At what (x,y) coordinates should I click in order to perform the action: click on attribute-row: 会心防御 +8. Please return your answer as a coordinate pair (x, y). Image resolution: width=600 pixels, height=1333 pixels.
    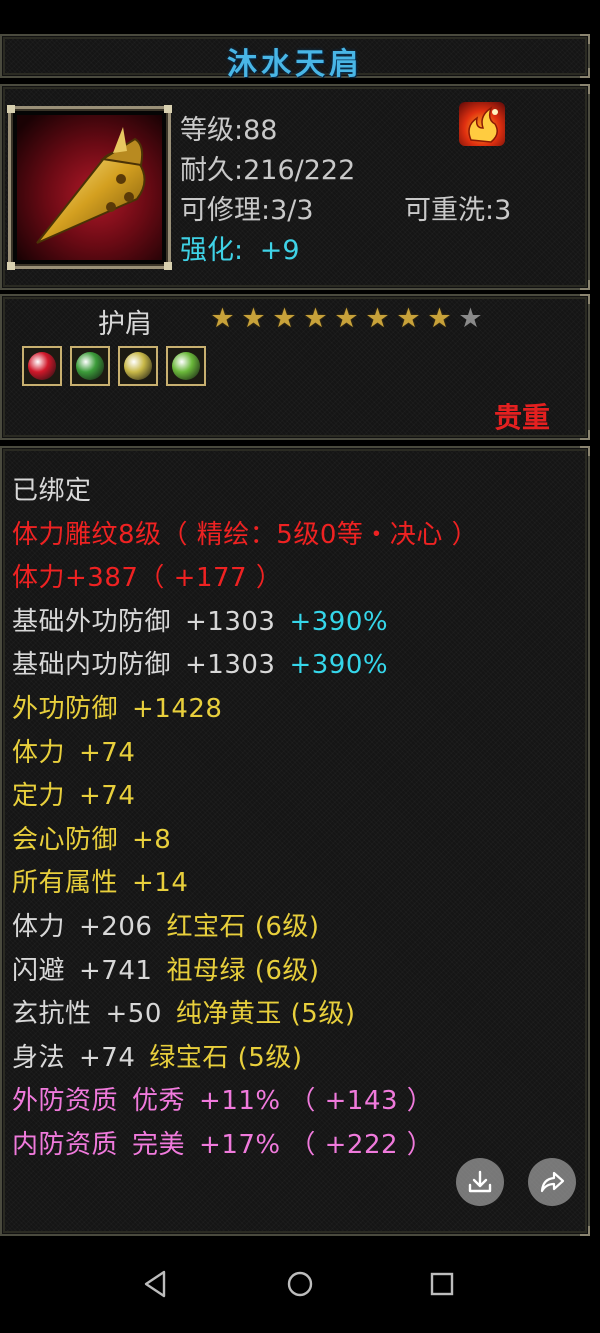
    Looking at the image, I should click on (245, 841).